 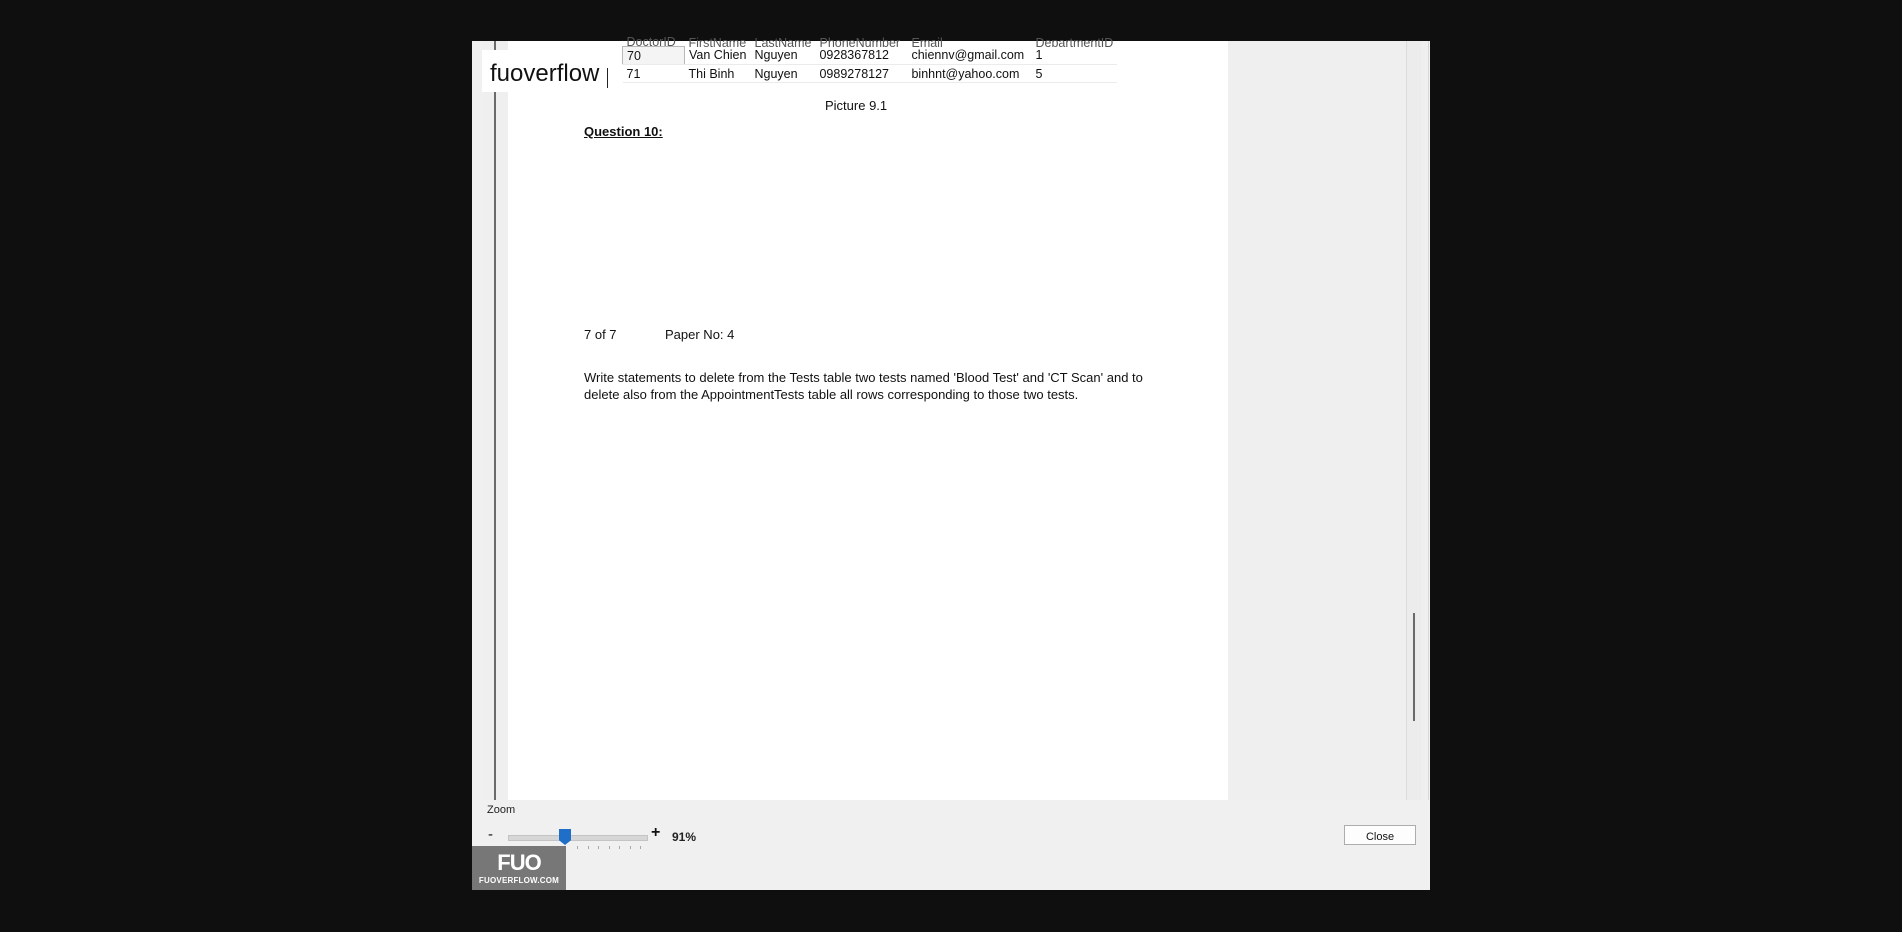 What do you see at coordinates (861, 55) in the screenshot?
I see `cell-phonenumber: 0928367812` at bounding box center [861, 55].